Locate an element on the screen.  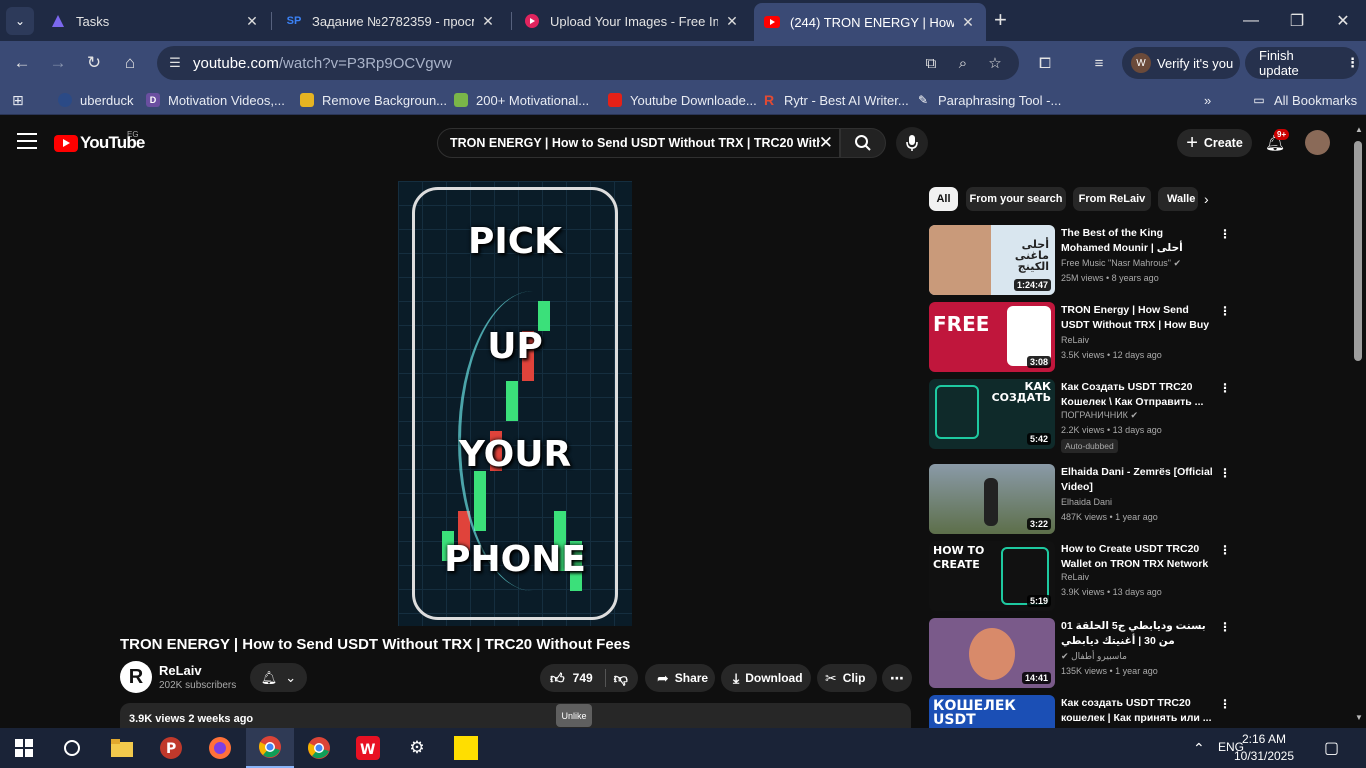
scroll-down-icon: ▼ is located at coordinates (1359, 717).